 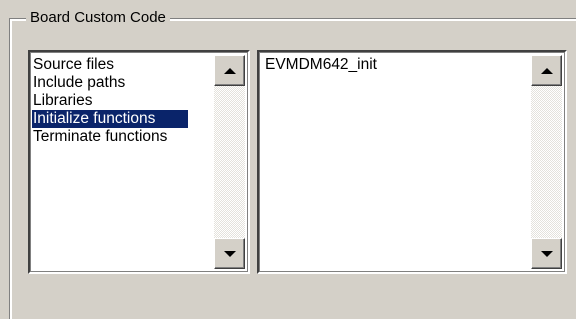 I want to click on code-entries-list: EVMDM642_init, so click(x=393, y=65).